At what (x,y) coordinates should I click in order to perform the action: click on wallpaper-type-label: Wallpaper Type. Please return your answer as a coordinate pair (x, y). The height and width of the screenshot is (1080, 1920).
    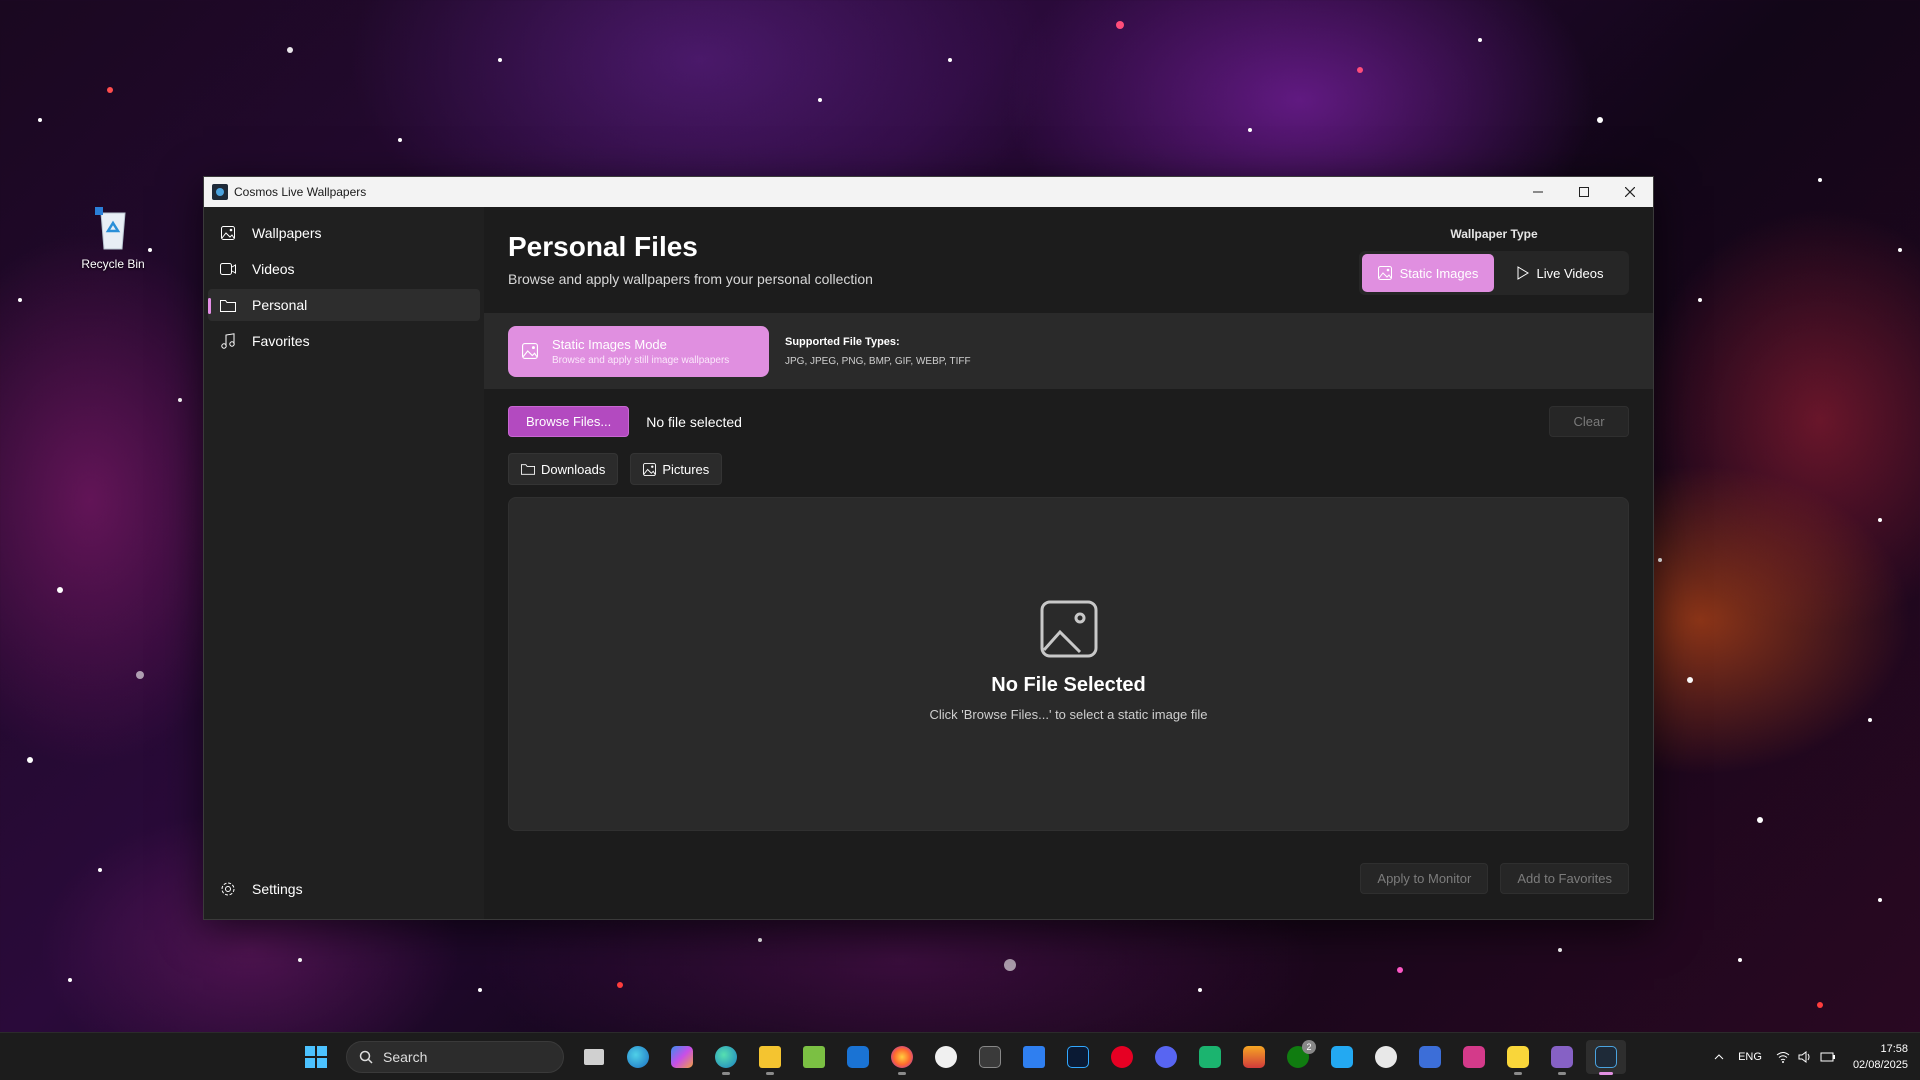
    Looking at the image, I should click on (1494, 234).